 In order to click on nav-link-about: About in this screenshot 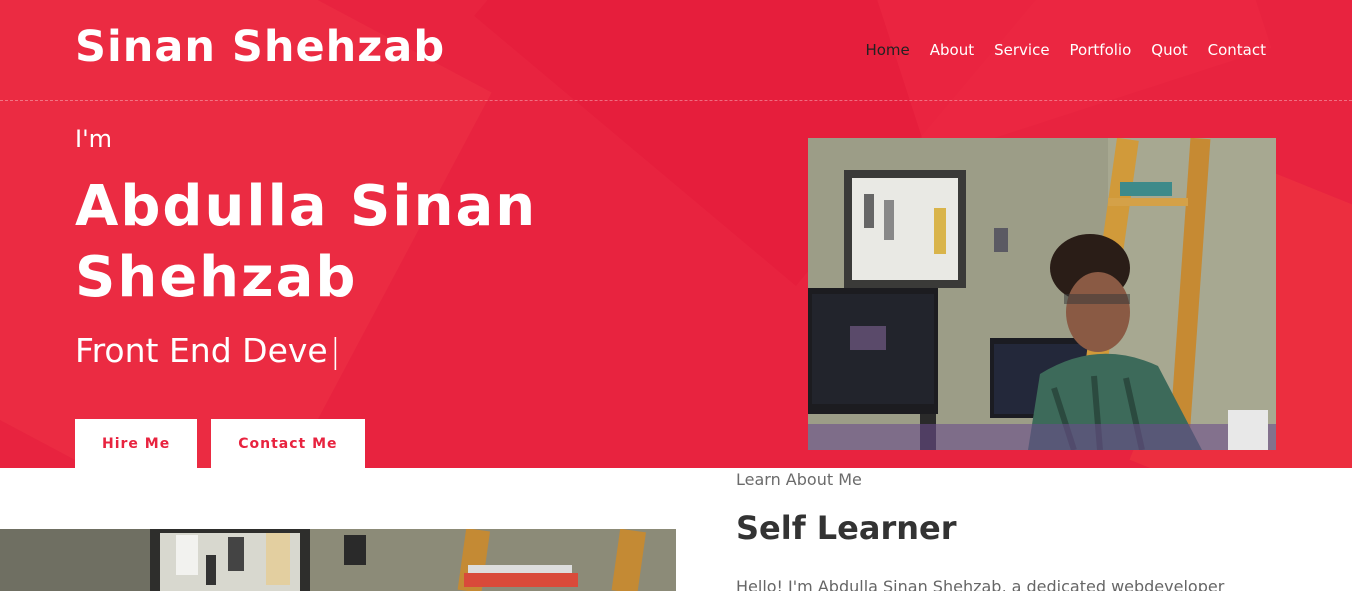, I will do `click(952, 50)`.